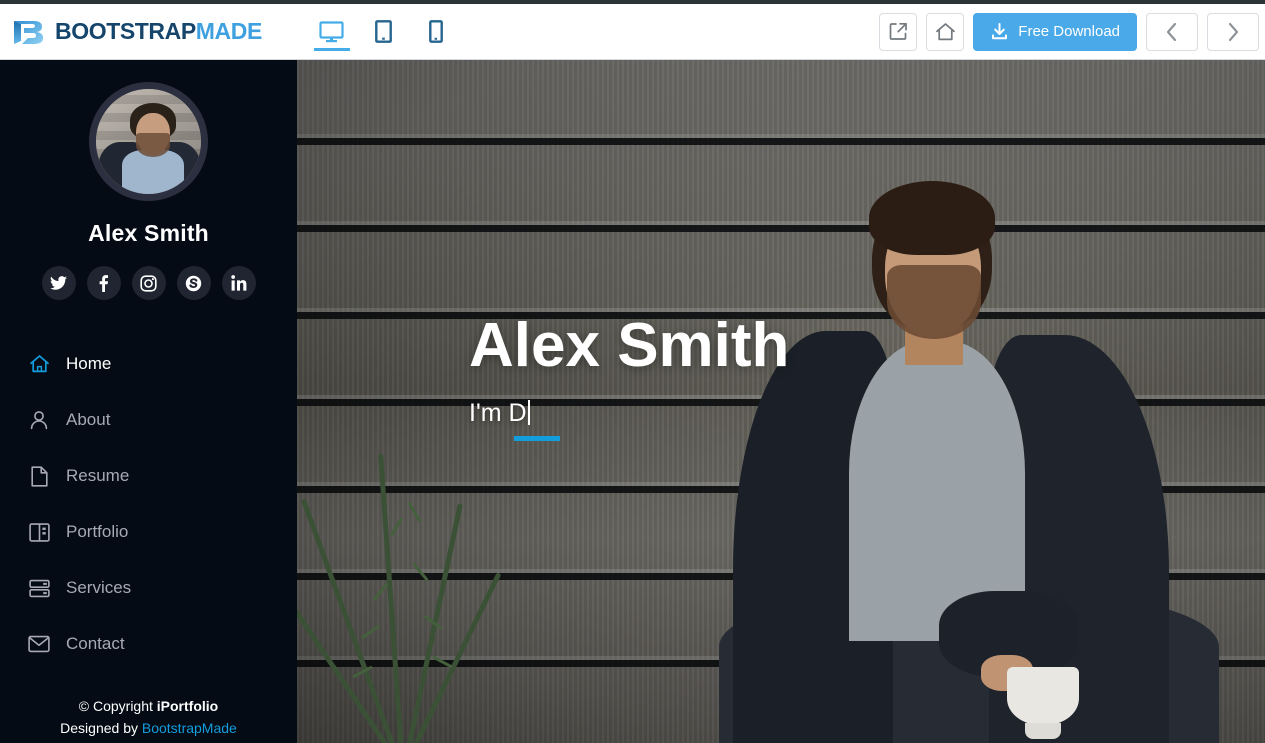 This screenshot has width=1265, height=743. Describe the element at coordinates (189, 728) in the screenshot. I see `credits-link: BootstrapMade` at that location.